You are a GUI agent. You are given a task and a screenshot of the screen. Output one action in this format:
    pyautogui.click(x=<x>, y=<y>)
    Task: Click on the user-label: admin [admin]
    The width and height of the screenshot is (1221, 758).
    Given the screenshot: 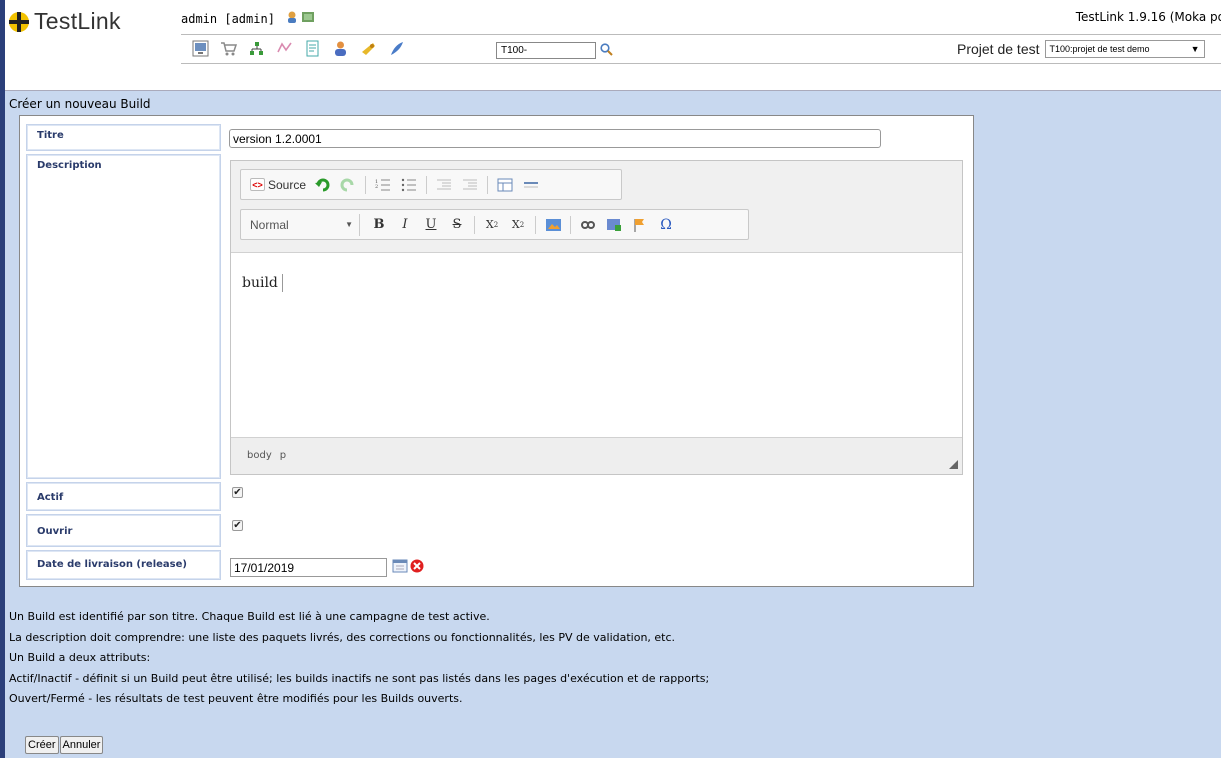 What is the action you would take?
    pyautogui.click(x=228, y=18)
    